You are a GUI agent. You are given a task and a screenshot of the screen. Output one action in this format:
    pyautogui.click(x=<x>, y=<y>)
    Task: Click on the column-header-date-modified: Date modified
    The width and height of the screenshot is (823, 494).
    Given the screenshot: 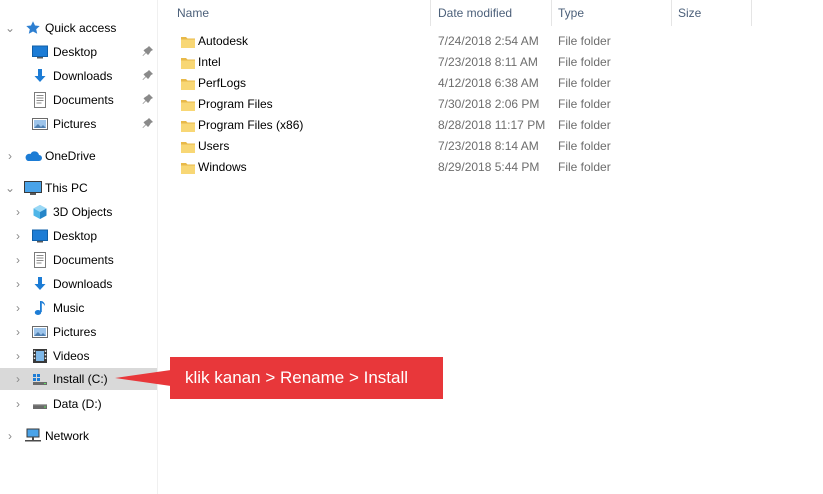 What is the action you would take?
    pyautogui.click(x=492, y=13)
    